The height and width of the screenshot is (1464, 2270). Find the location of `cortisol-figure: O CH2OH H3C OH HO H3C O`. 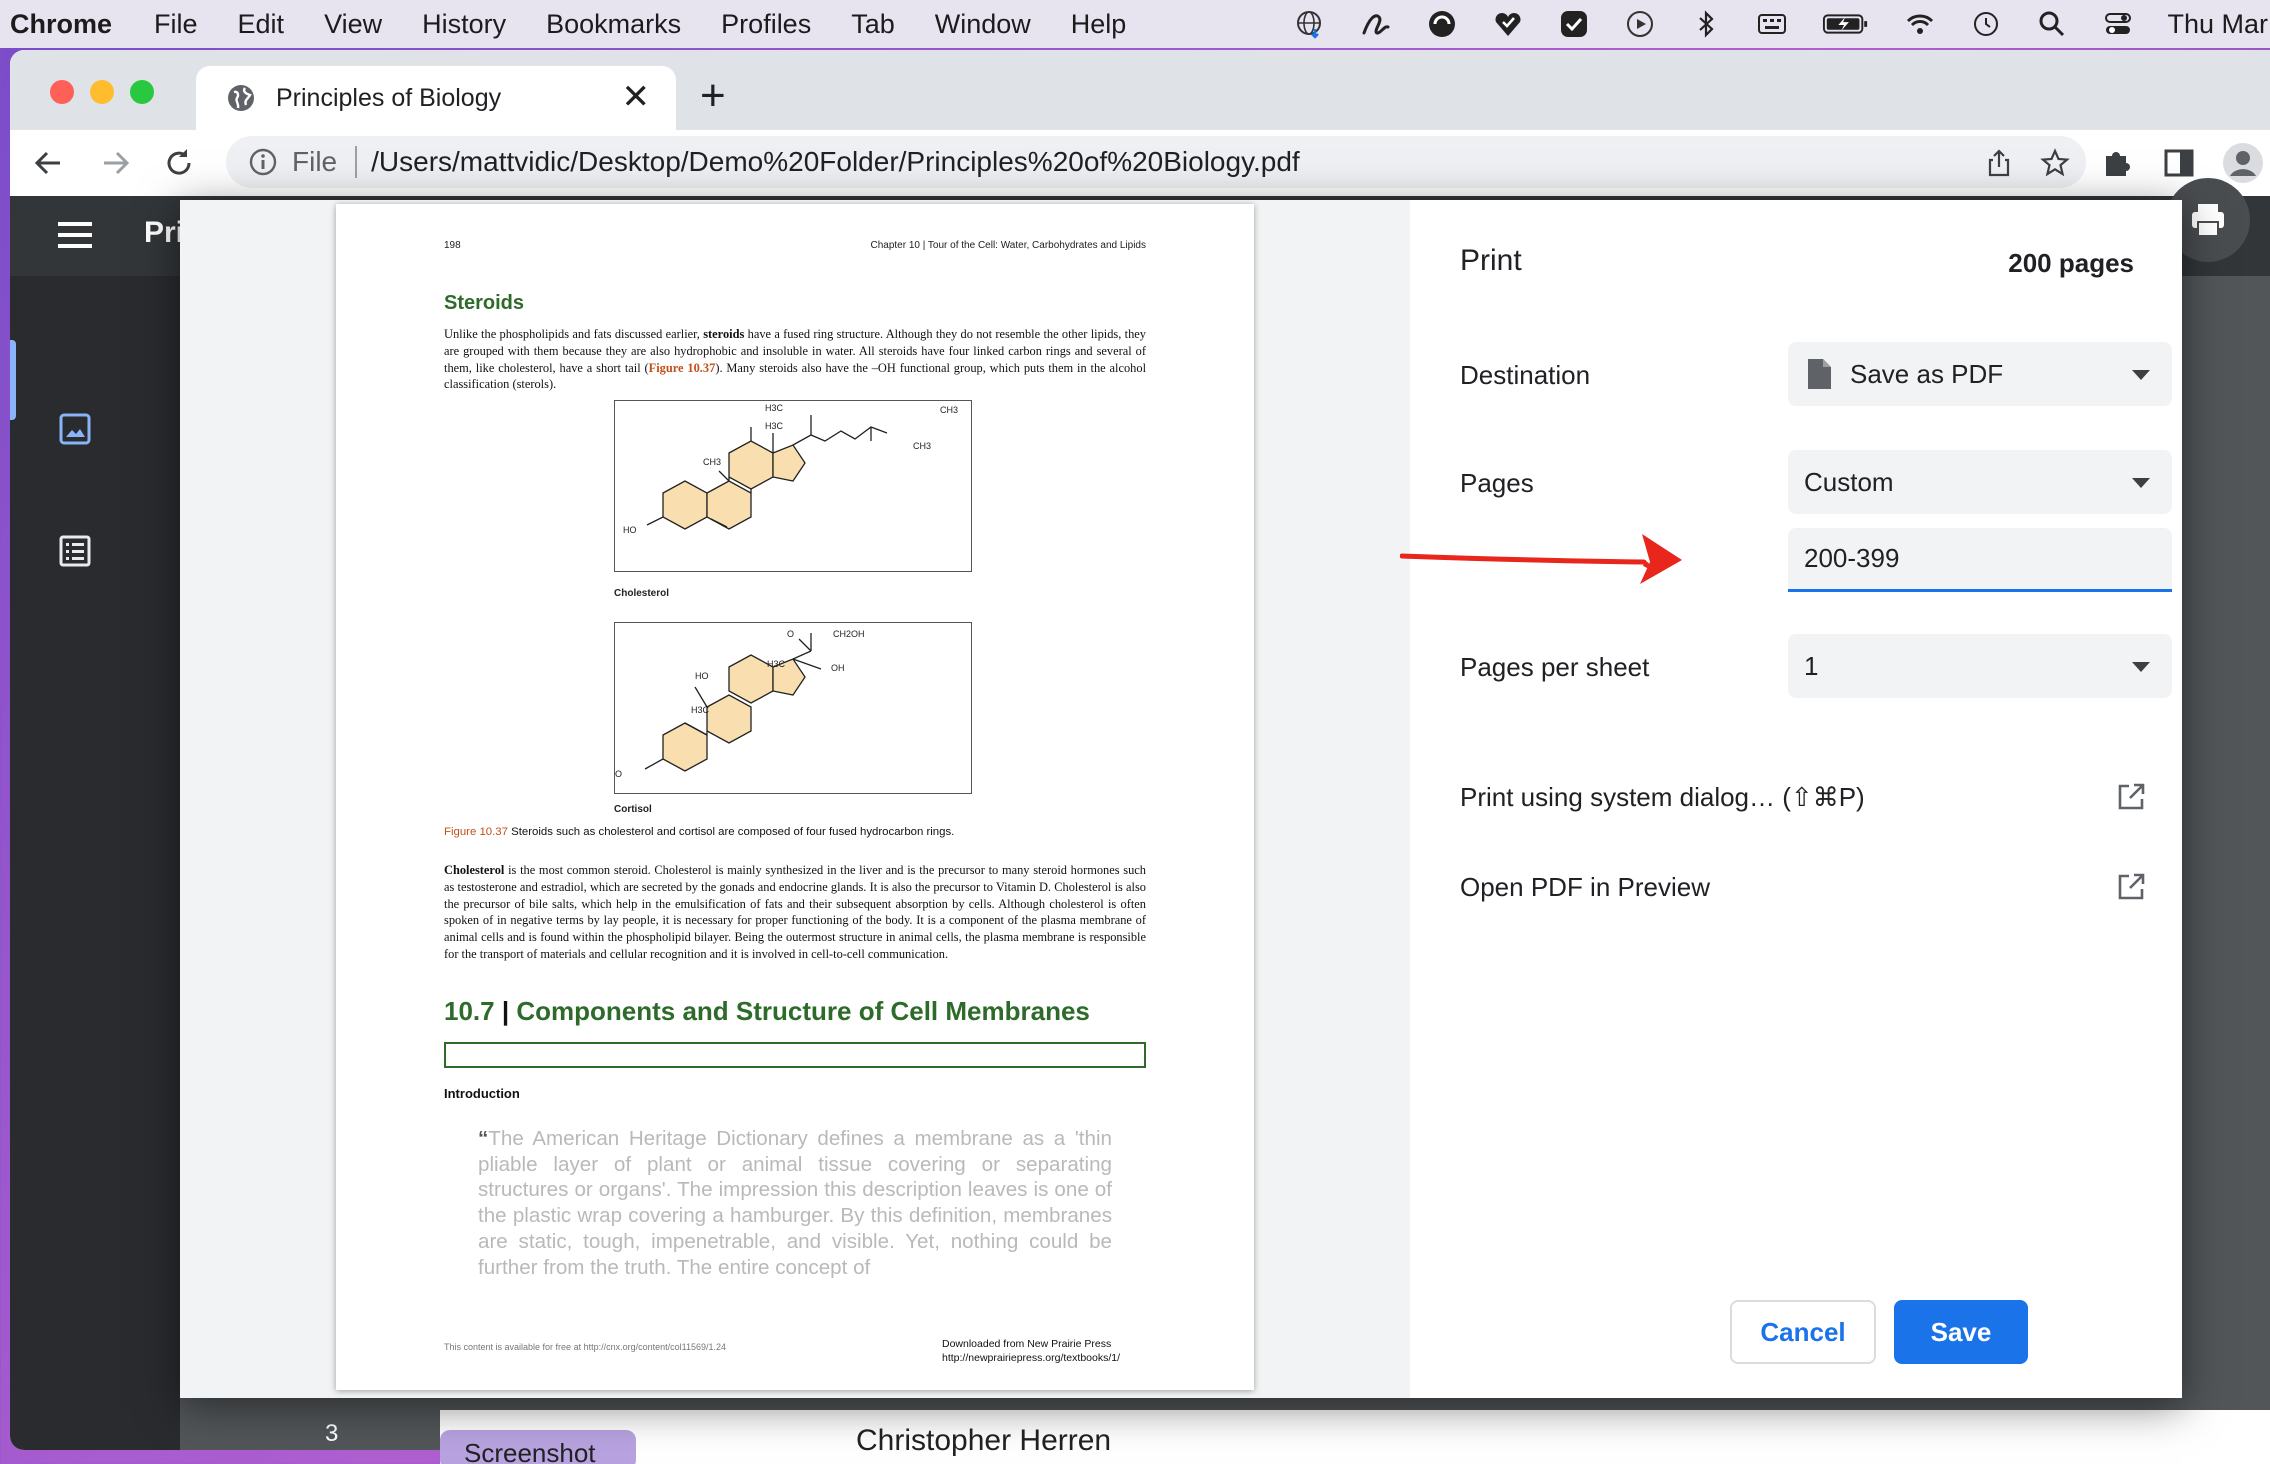

cortisol-figure: O CH2OH H3C OH HO H3C O is located at coordinates (793, 708).